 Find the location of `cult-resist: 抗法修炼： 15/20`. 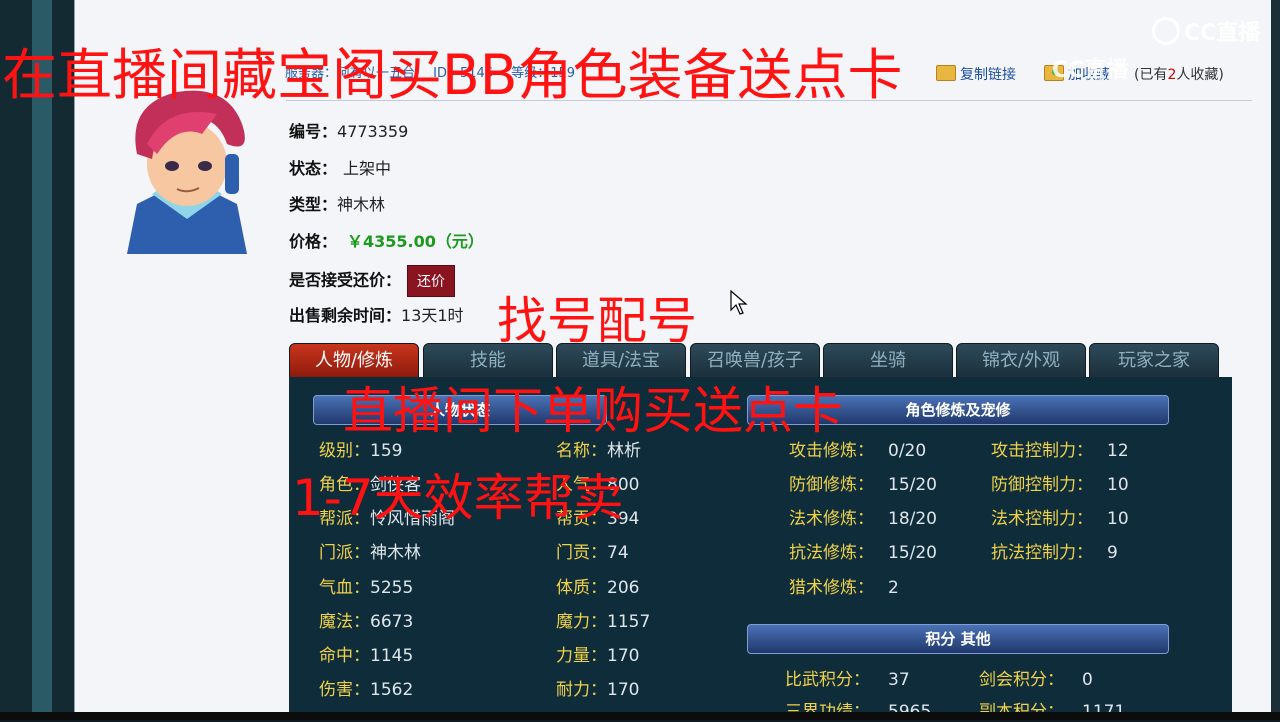

cult-resist: 抗法修炼： 15/20 is located at coordinates (863, 553).